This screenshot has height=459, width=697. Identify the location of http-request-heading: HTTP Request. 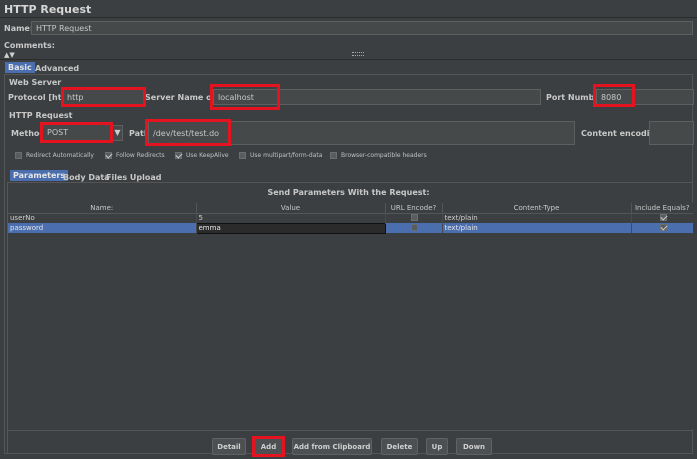
(41, 115).